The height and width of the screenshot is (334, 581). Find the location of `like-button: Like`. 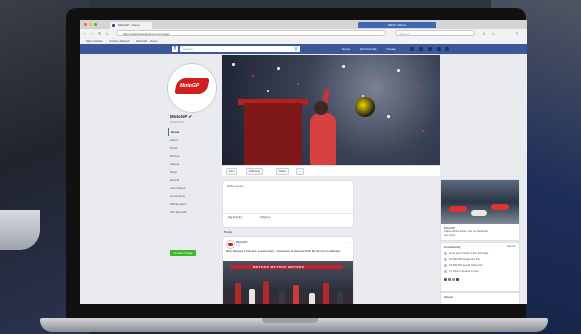

like-button: Like is located at coordinates (231, 171).